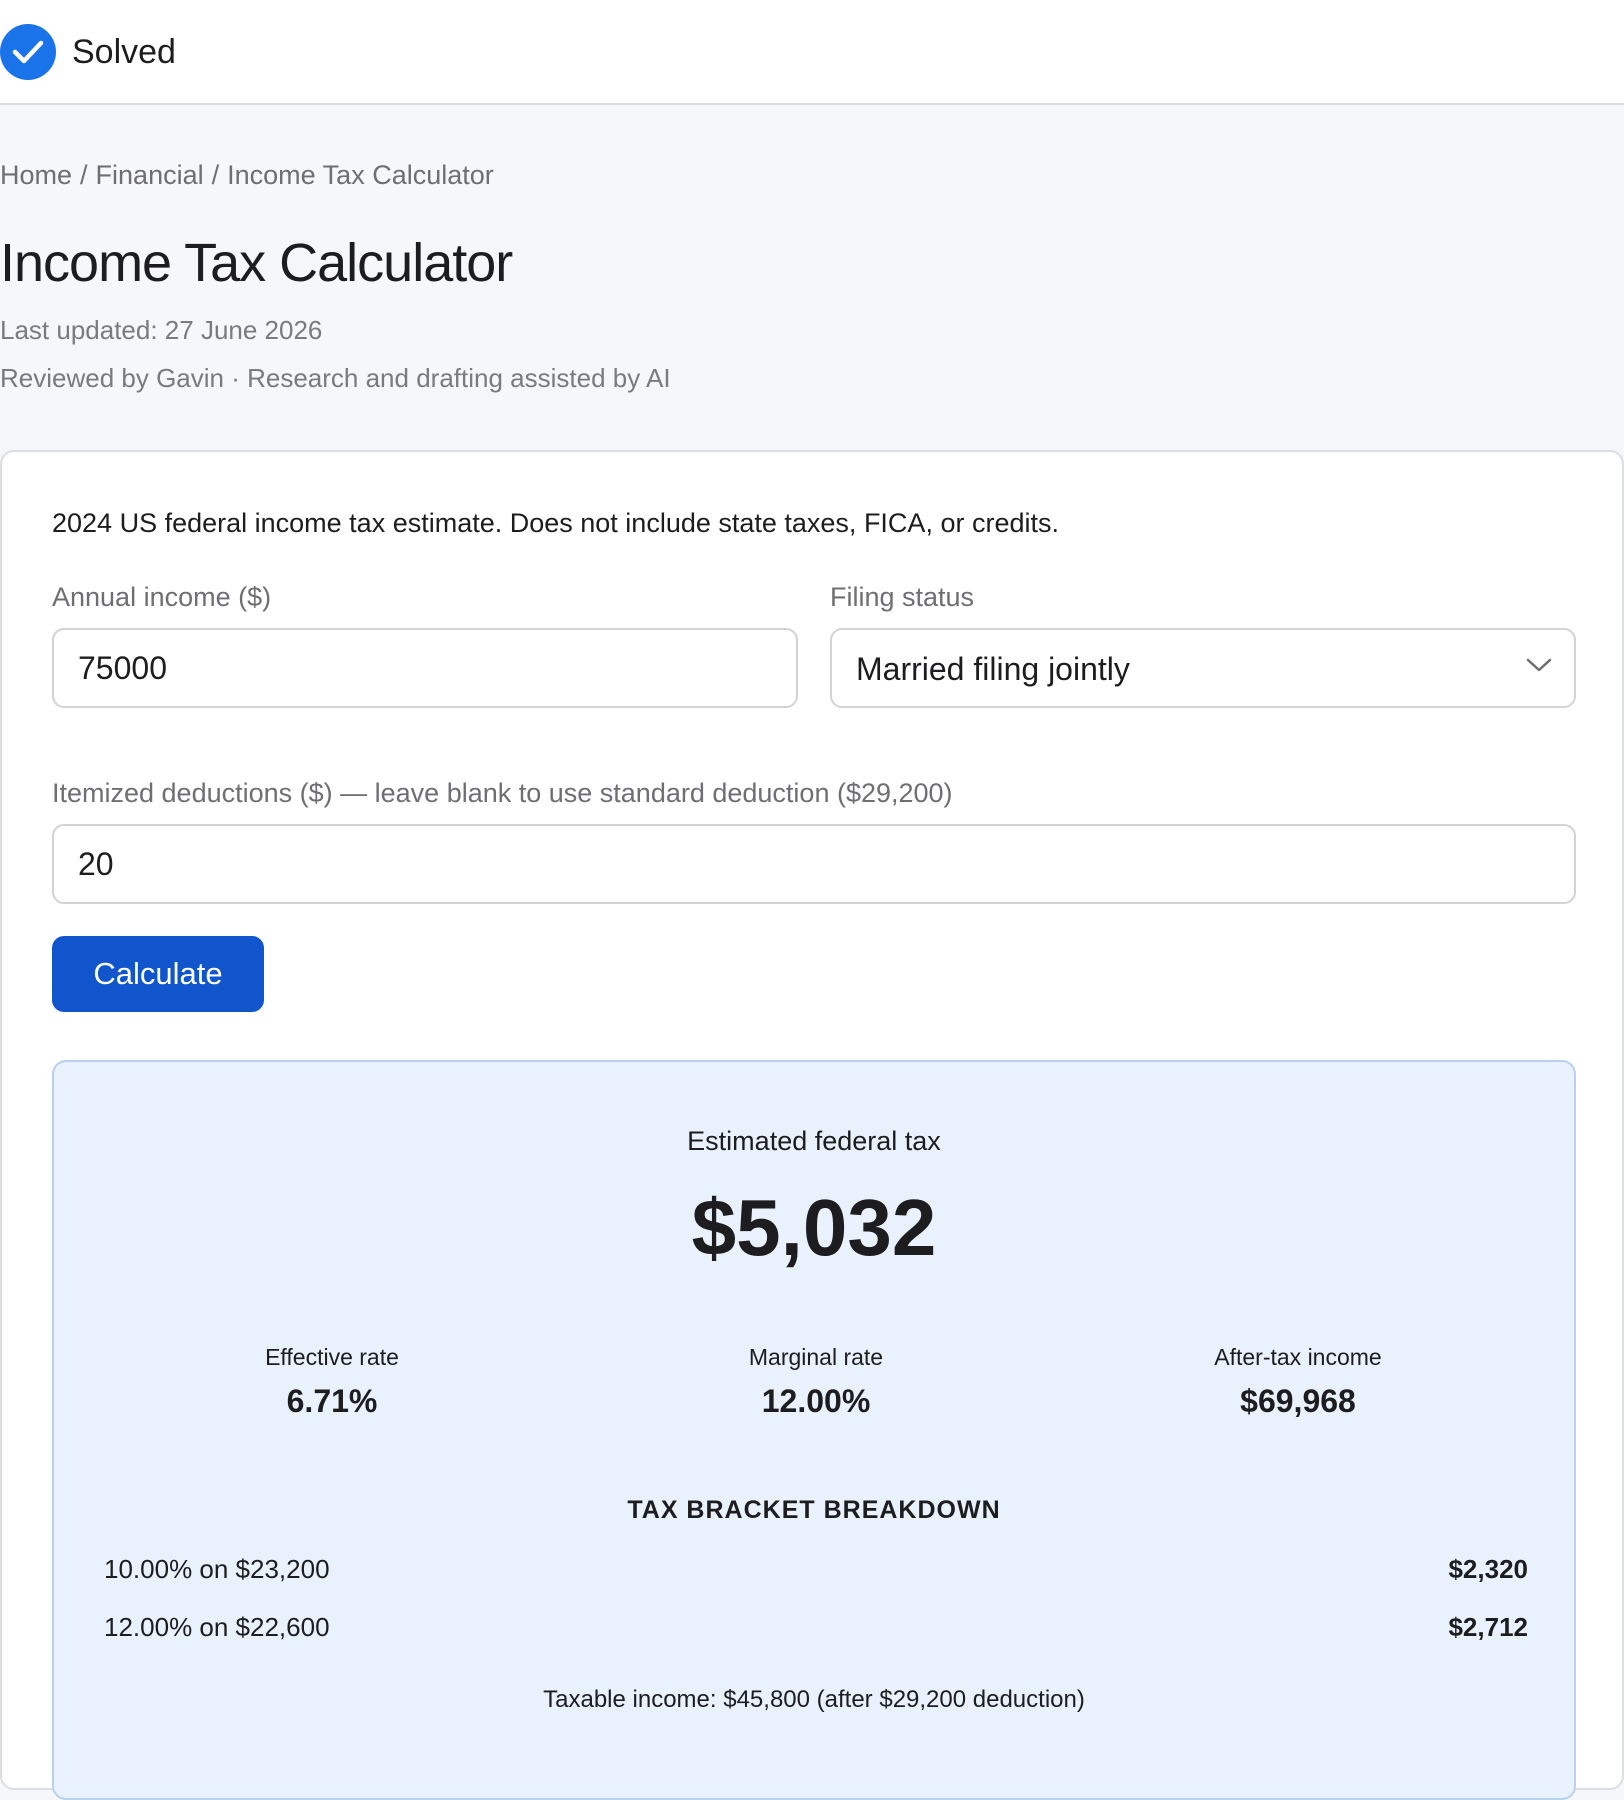  What do you see at coordinates (1298, 1357) in the screenshot?
I see `after-tax-income-label: After-tax income` at bounding box center [1298, 1357].